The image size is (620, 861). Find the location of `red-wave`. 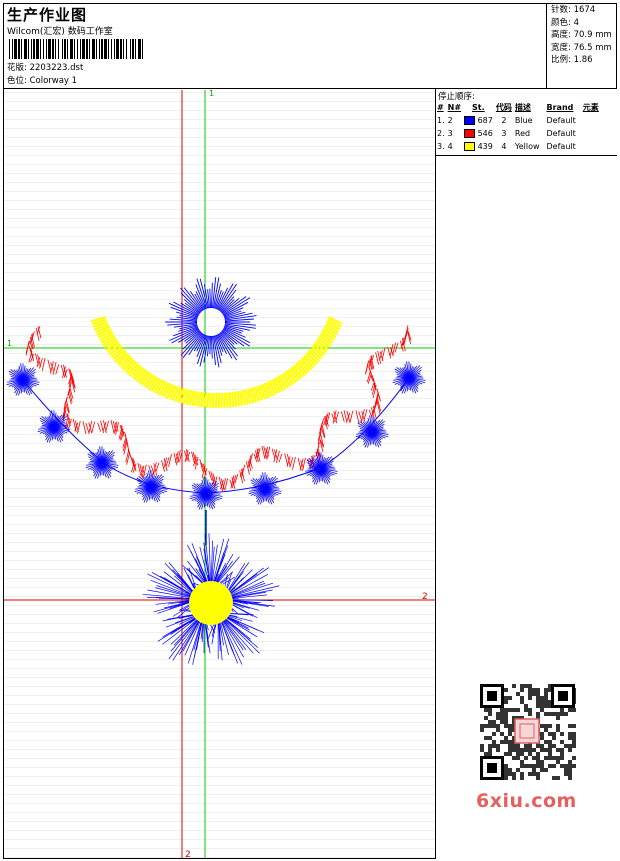

red-wave is located at coordinates (218, 408).